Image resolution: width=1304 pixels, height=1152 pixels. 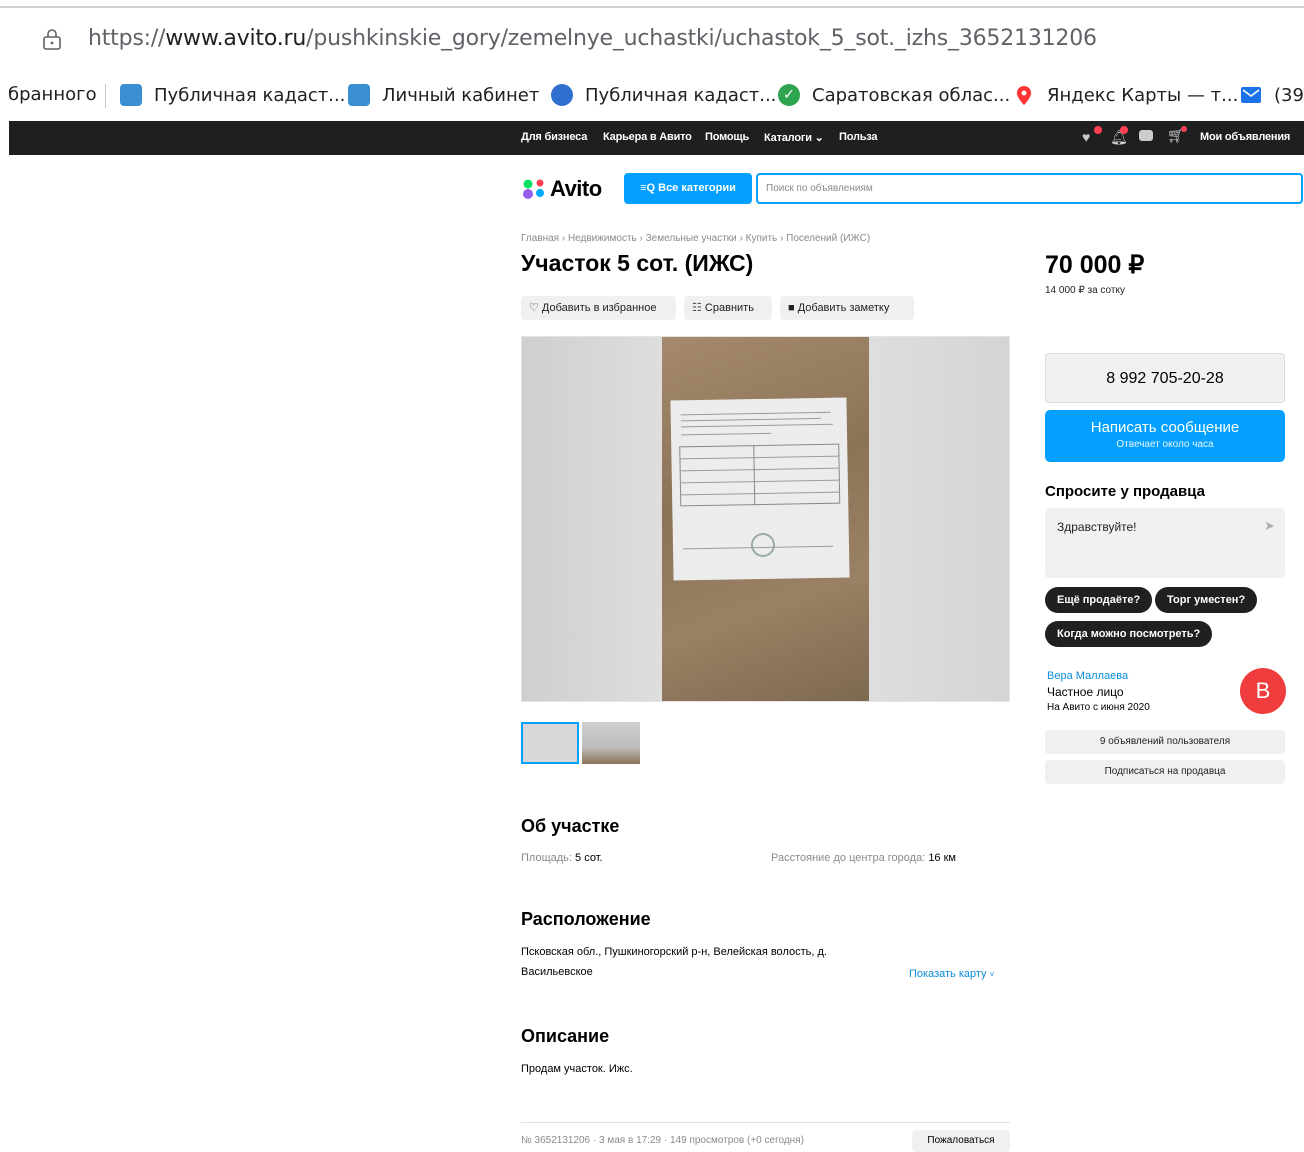 What do you see at coordinates (1206, 600) in the screenshot?
I see `quick-question-chip: Торг уместен?` at bounding box center [1206, 600].